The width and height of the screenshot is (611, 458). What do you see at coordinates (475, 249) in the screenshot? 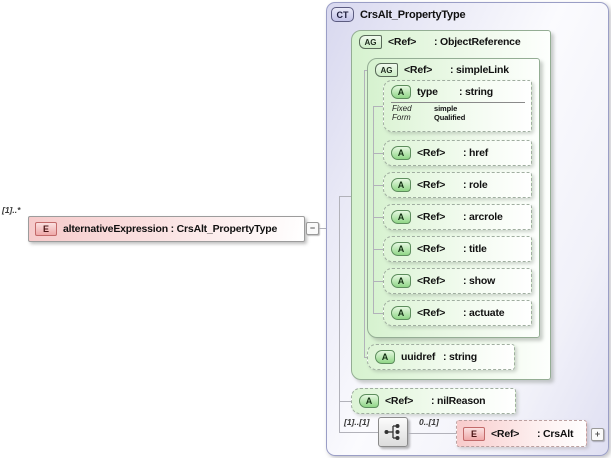
I see `attribute-datatype: : title` at bounding box center [475, 249].